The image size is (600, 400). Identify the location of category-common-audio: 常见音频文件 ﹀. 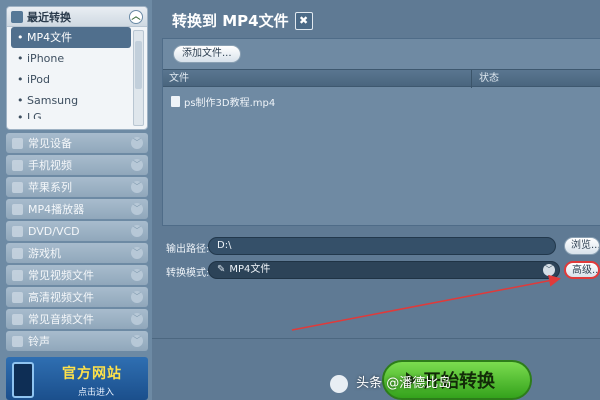
(77, 319).